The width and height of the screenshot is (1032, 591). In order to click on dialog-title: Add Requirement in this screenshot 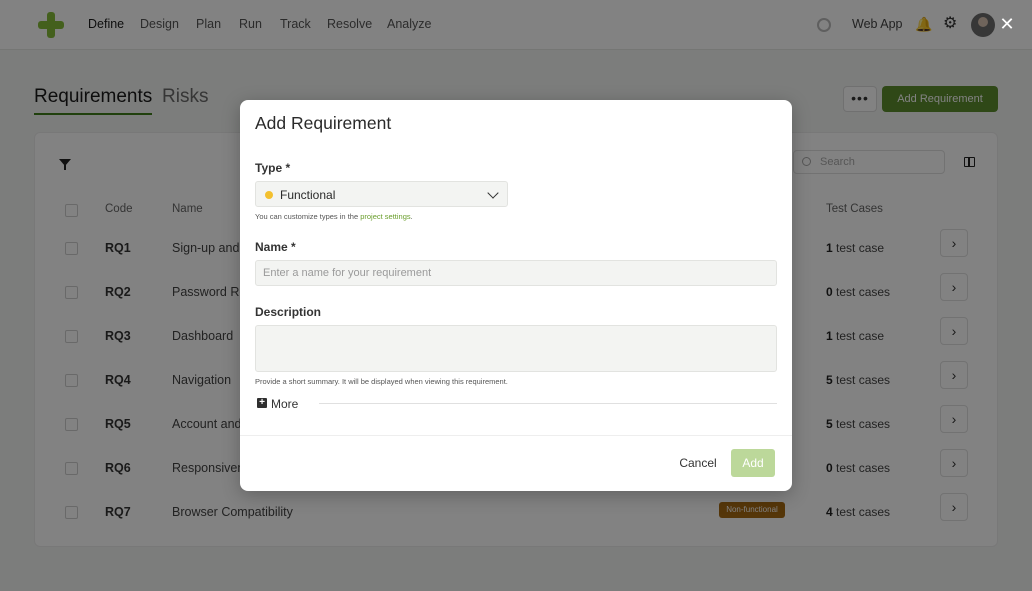, I will do `click(323, 123)`.